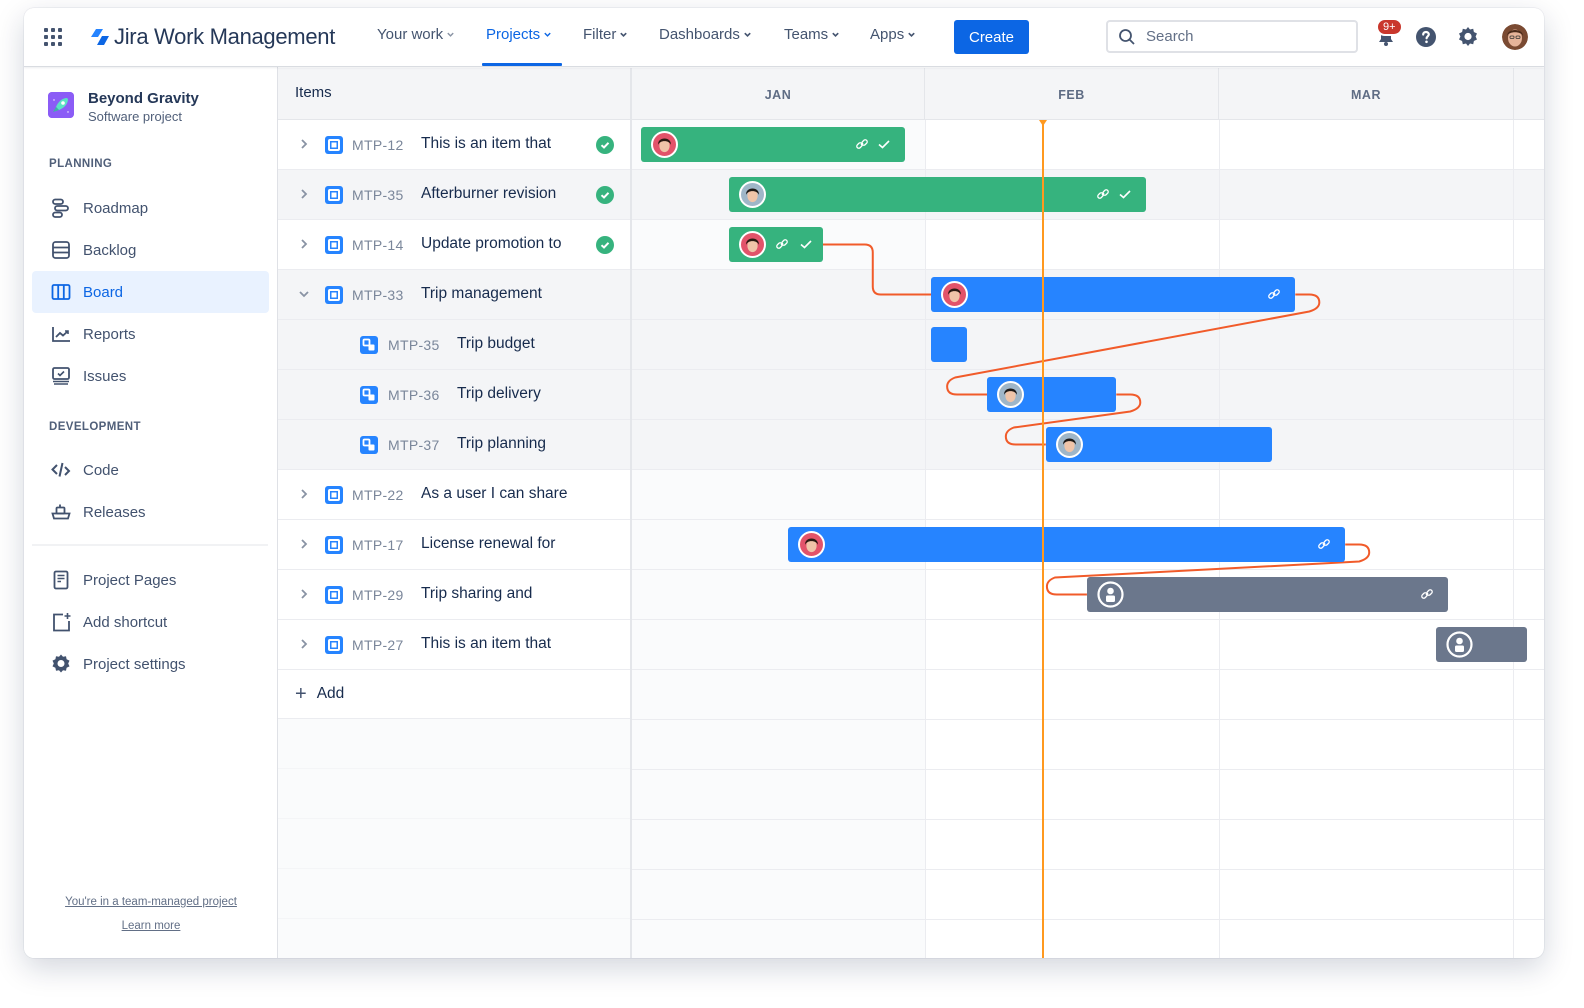 Image resolution: width=1584 pixels, height=1008 pixels. Describe the element at coordinates (150, 622) in the screenshot. I see `sidebar-item-add-shortcut: Add shortcut` at that location.